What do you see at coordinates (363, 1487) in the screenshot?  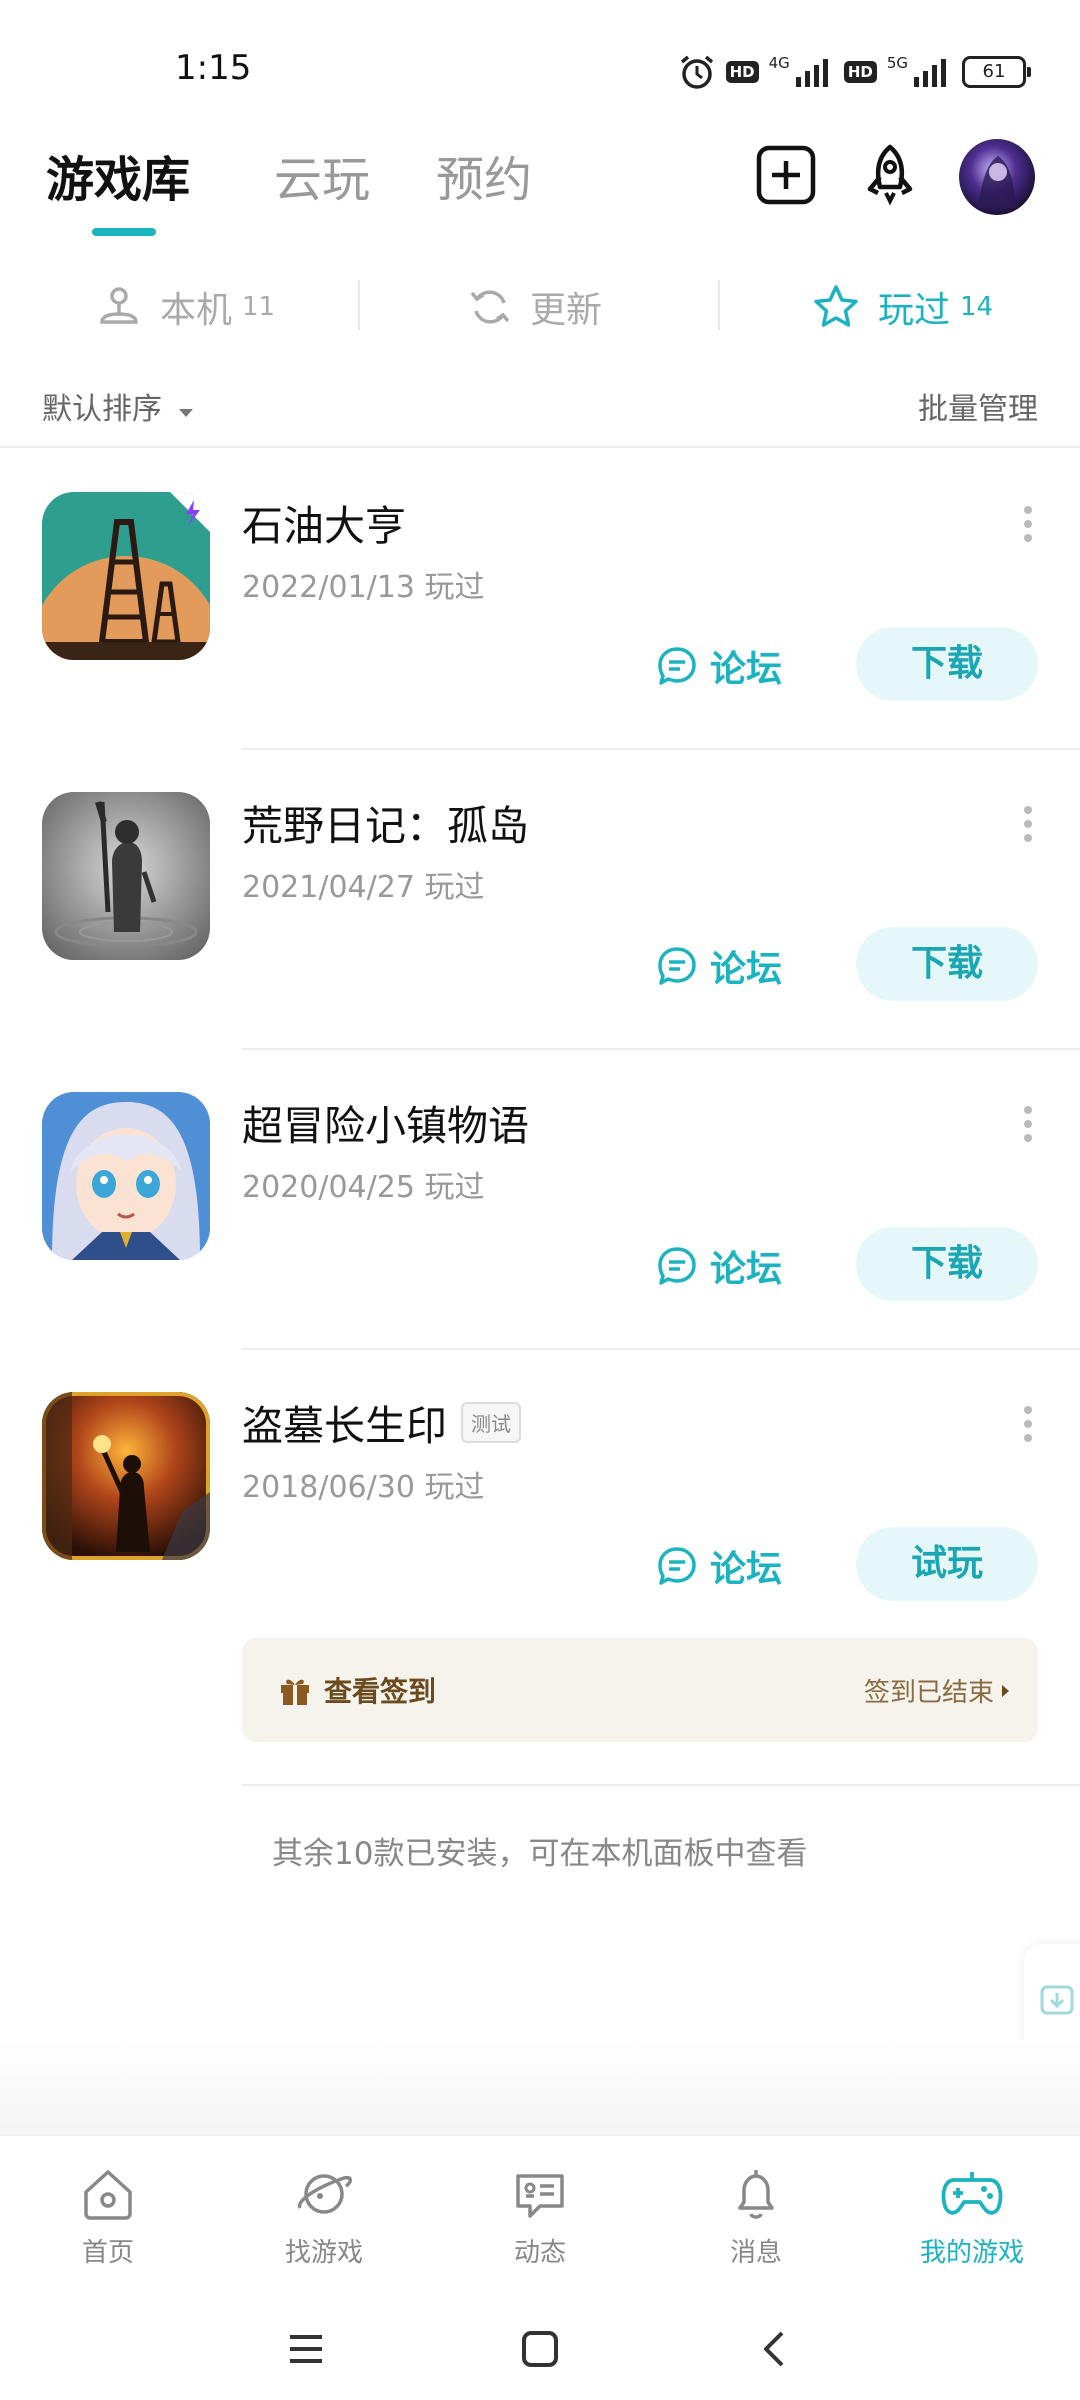 I see `played-date: 2018/06/30 玩过` at bounding box center [363, 1487].